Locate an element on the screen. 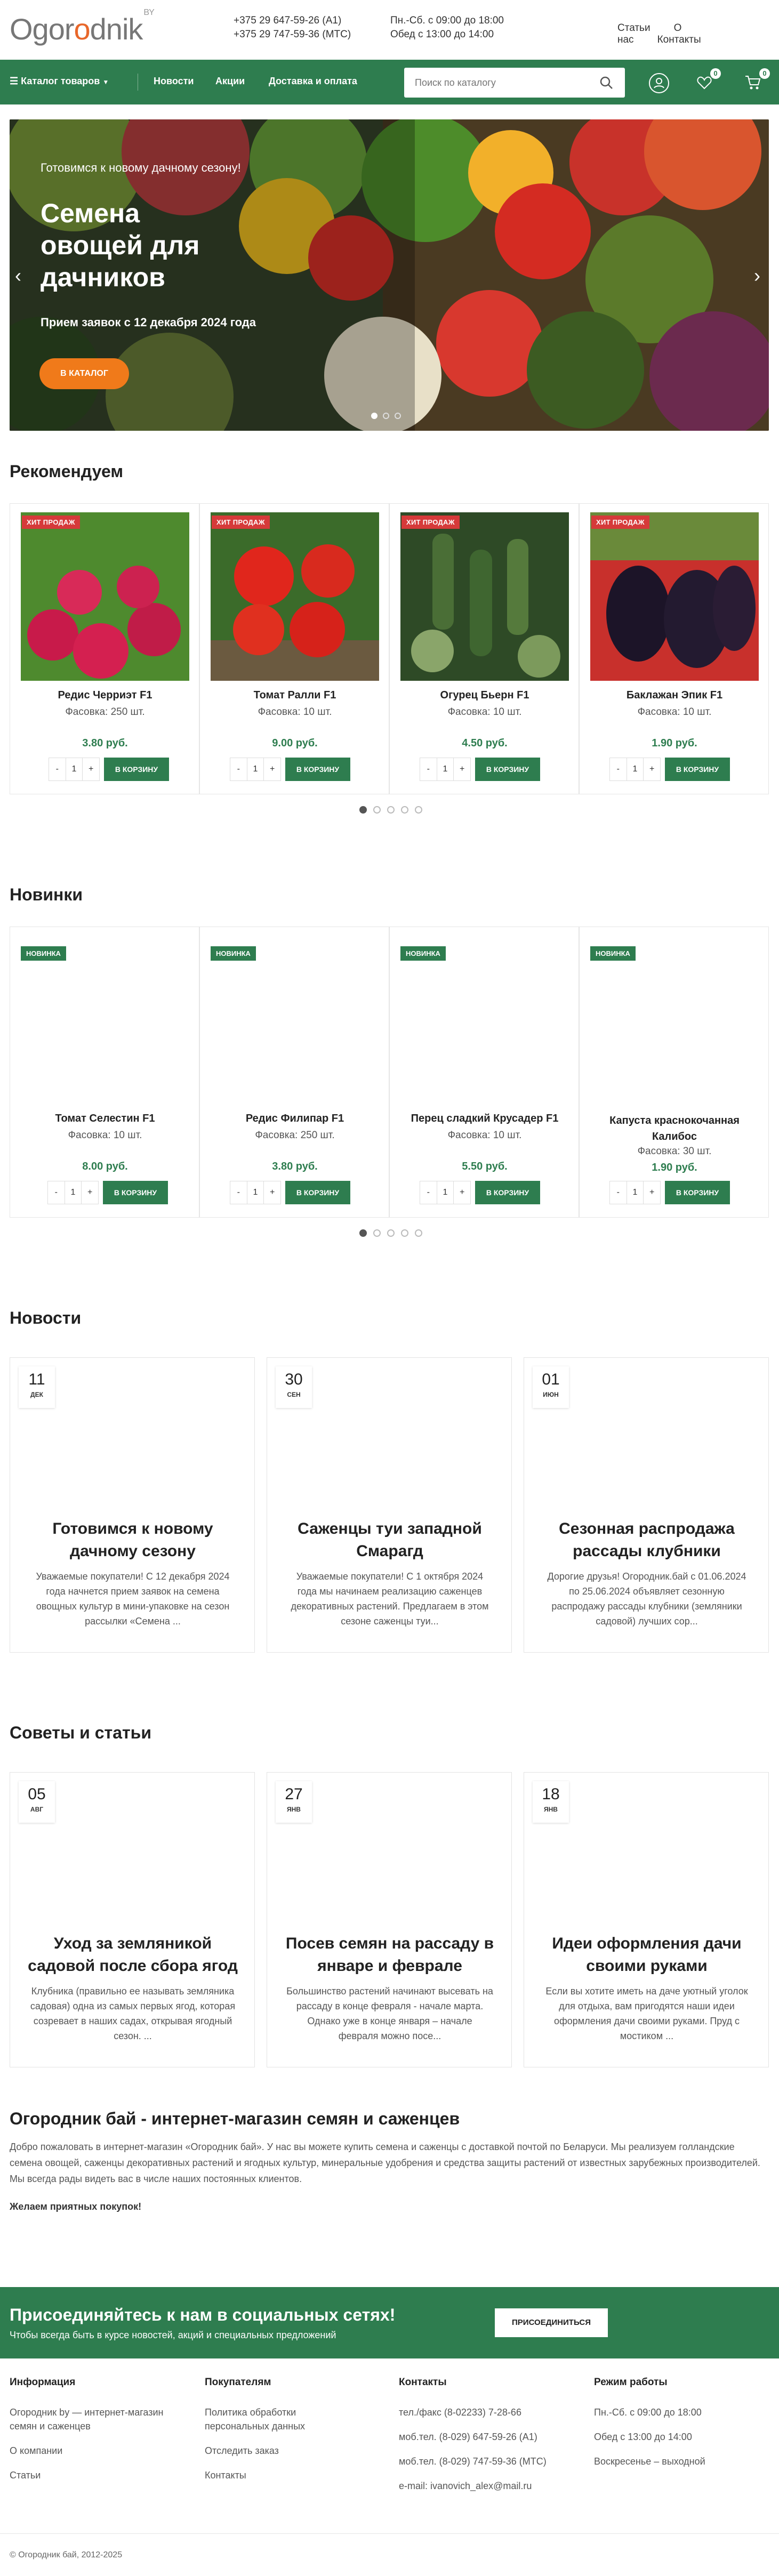 The height and width of the screenshot is (2576, 779). news-title-text: Саженцы туи западной Смарагд is located at coordinates (390, 1540).